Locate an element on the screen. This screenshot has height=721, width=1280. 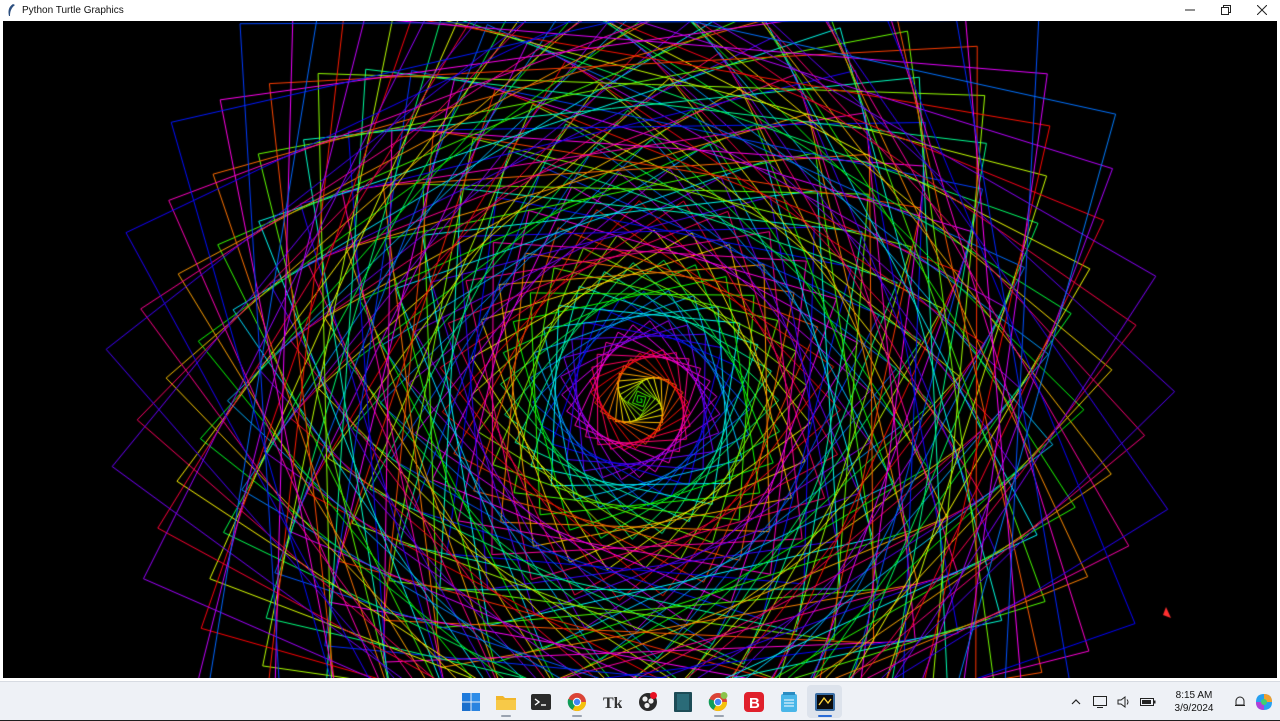
chrome-button is located at coordinates (576, 701).